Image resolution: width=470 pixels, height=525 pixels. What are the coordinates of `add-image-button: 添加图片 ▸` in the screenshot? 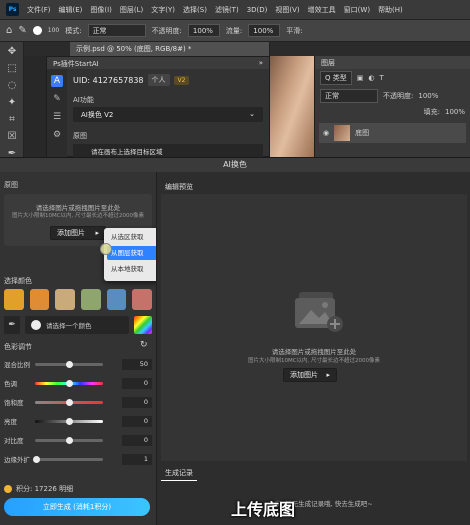 It's located at (78, 233).